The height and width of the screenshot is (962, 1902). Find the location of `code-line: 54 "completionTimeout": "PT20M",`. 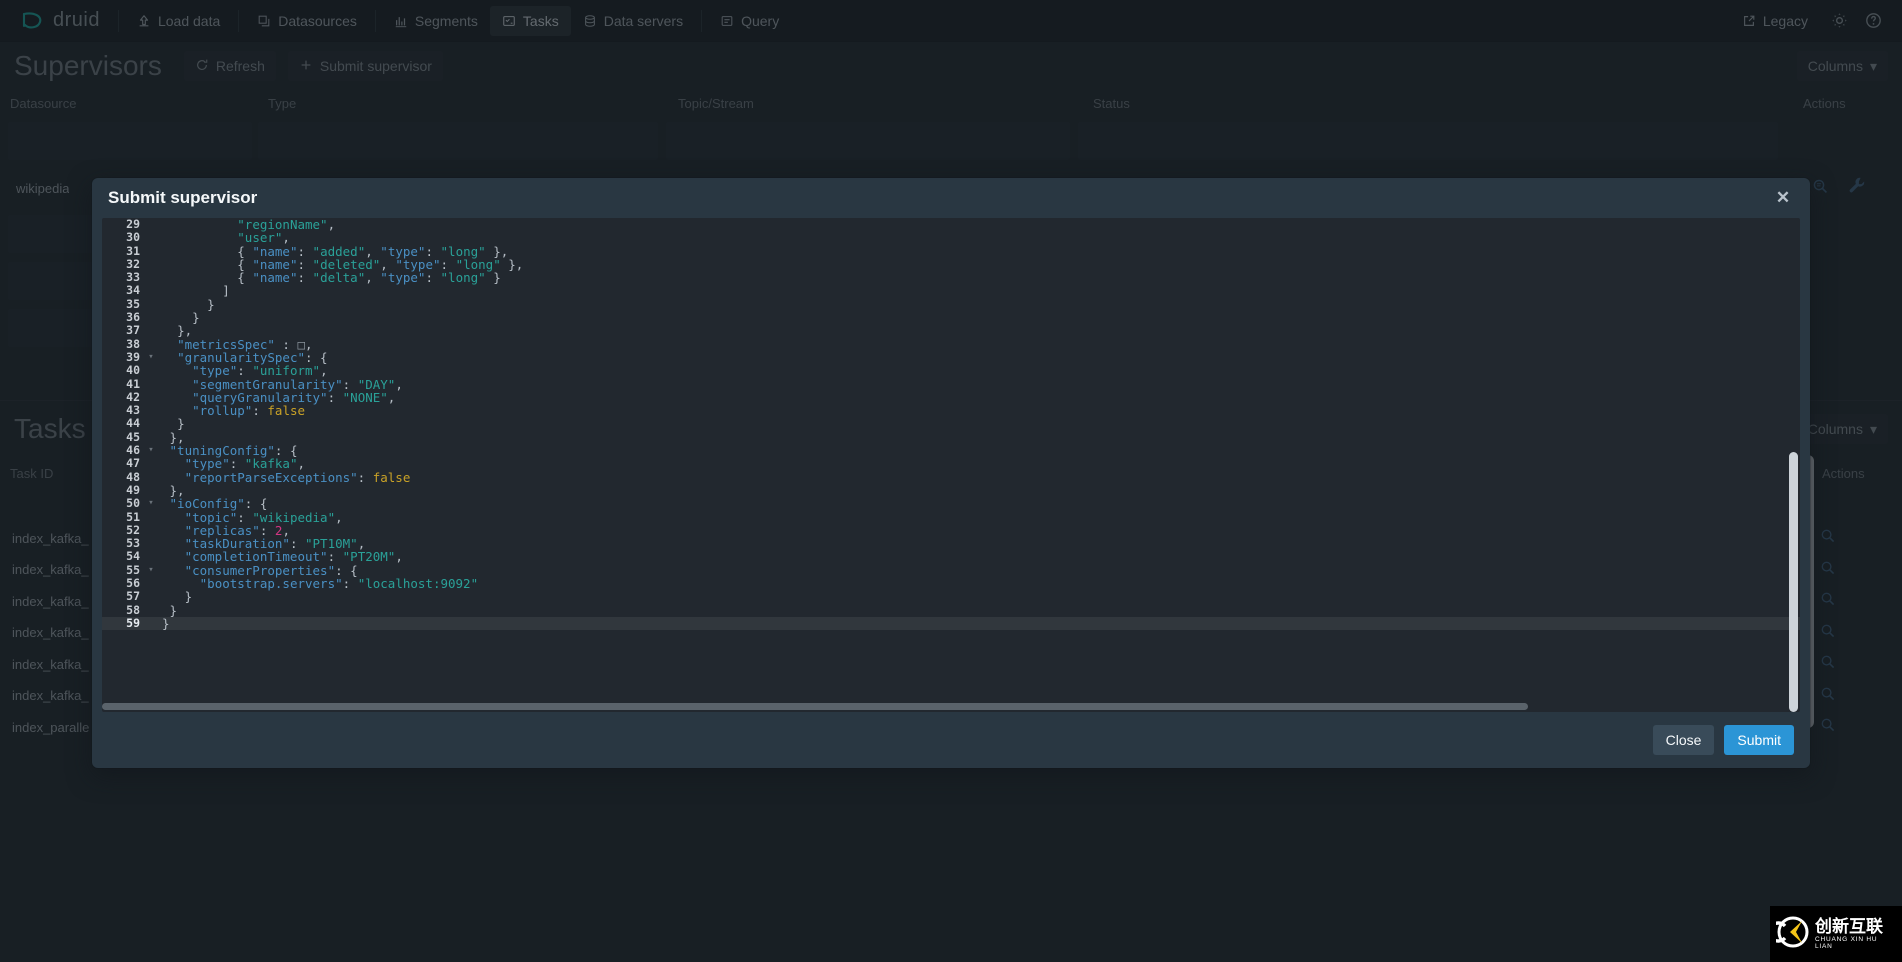

code-line: 54 "completionTimeout": "PT20M", is located at coordinates (951, 557).